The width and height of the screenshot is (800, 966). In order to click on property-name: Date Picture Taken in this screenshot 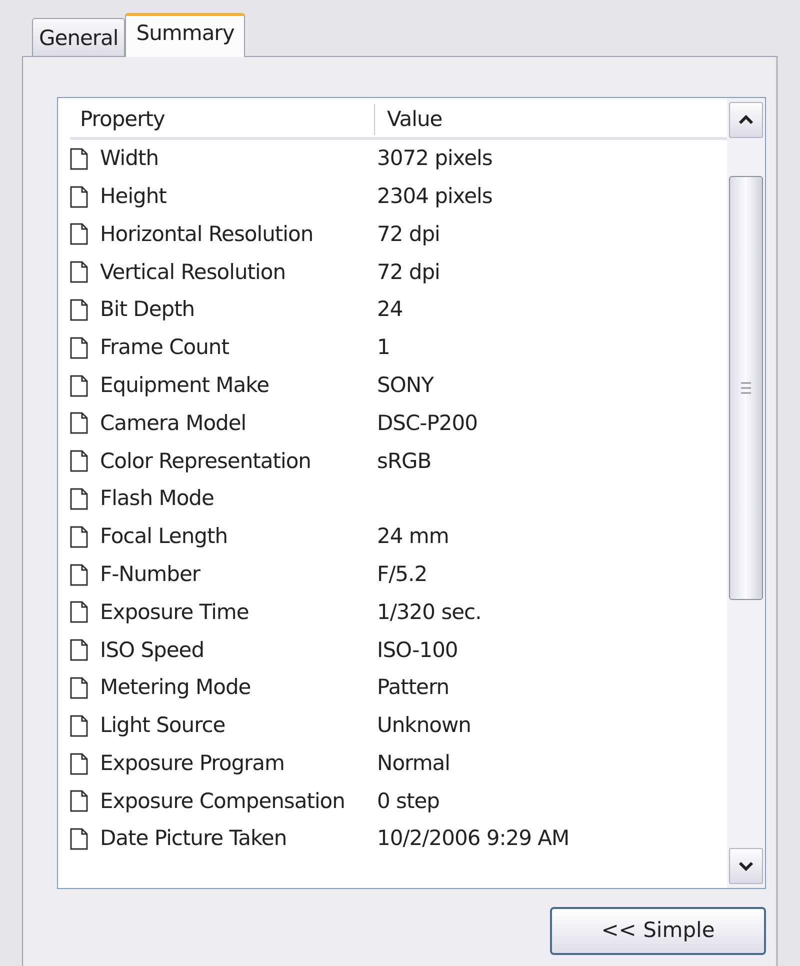, I will do `click(193, 838)`.